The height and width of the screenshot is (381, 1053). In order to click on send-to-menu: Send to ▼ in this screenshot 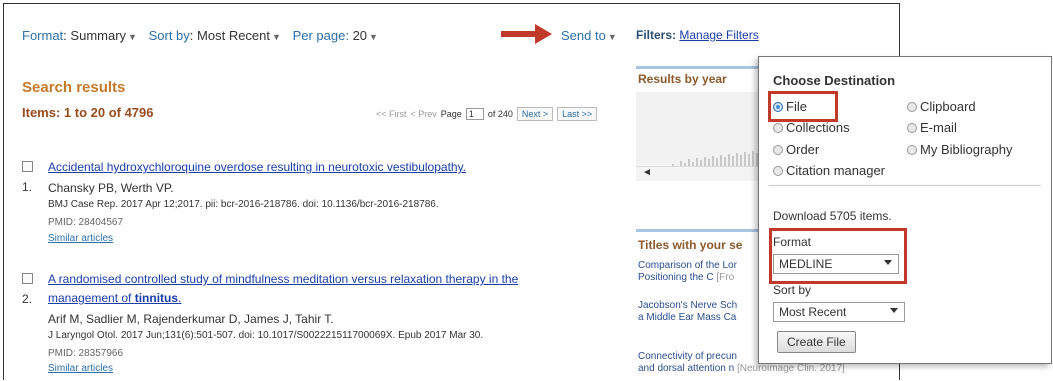, I will do `click(589, 35)`.